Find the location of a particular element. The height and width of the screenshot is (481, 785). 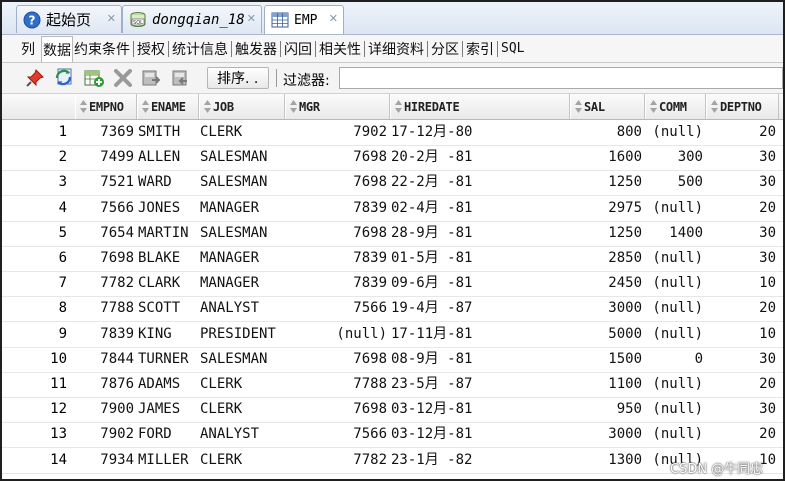

column-header-ename: ENAME is located at coordinates (168, 106).